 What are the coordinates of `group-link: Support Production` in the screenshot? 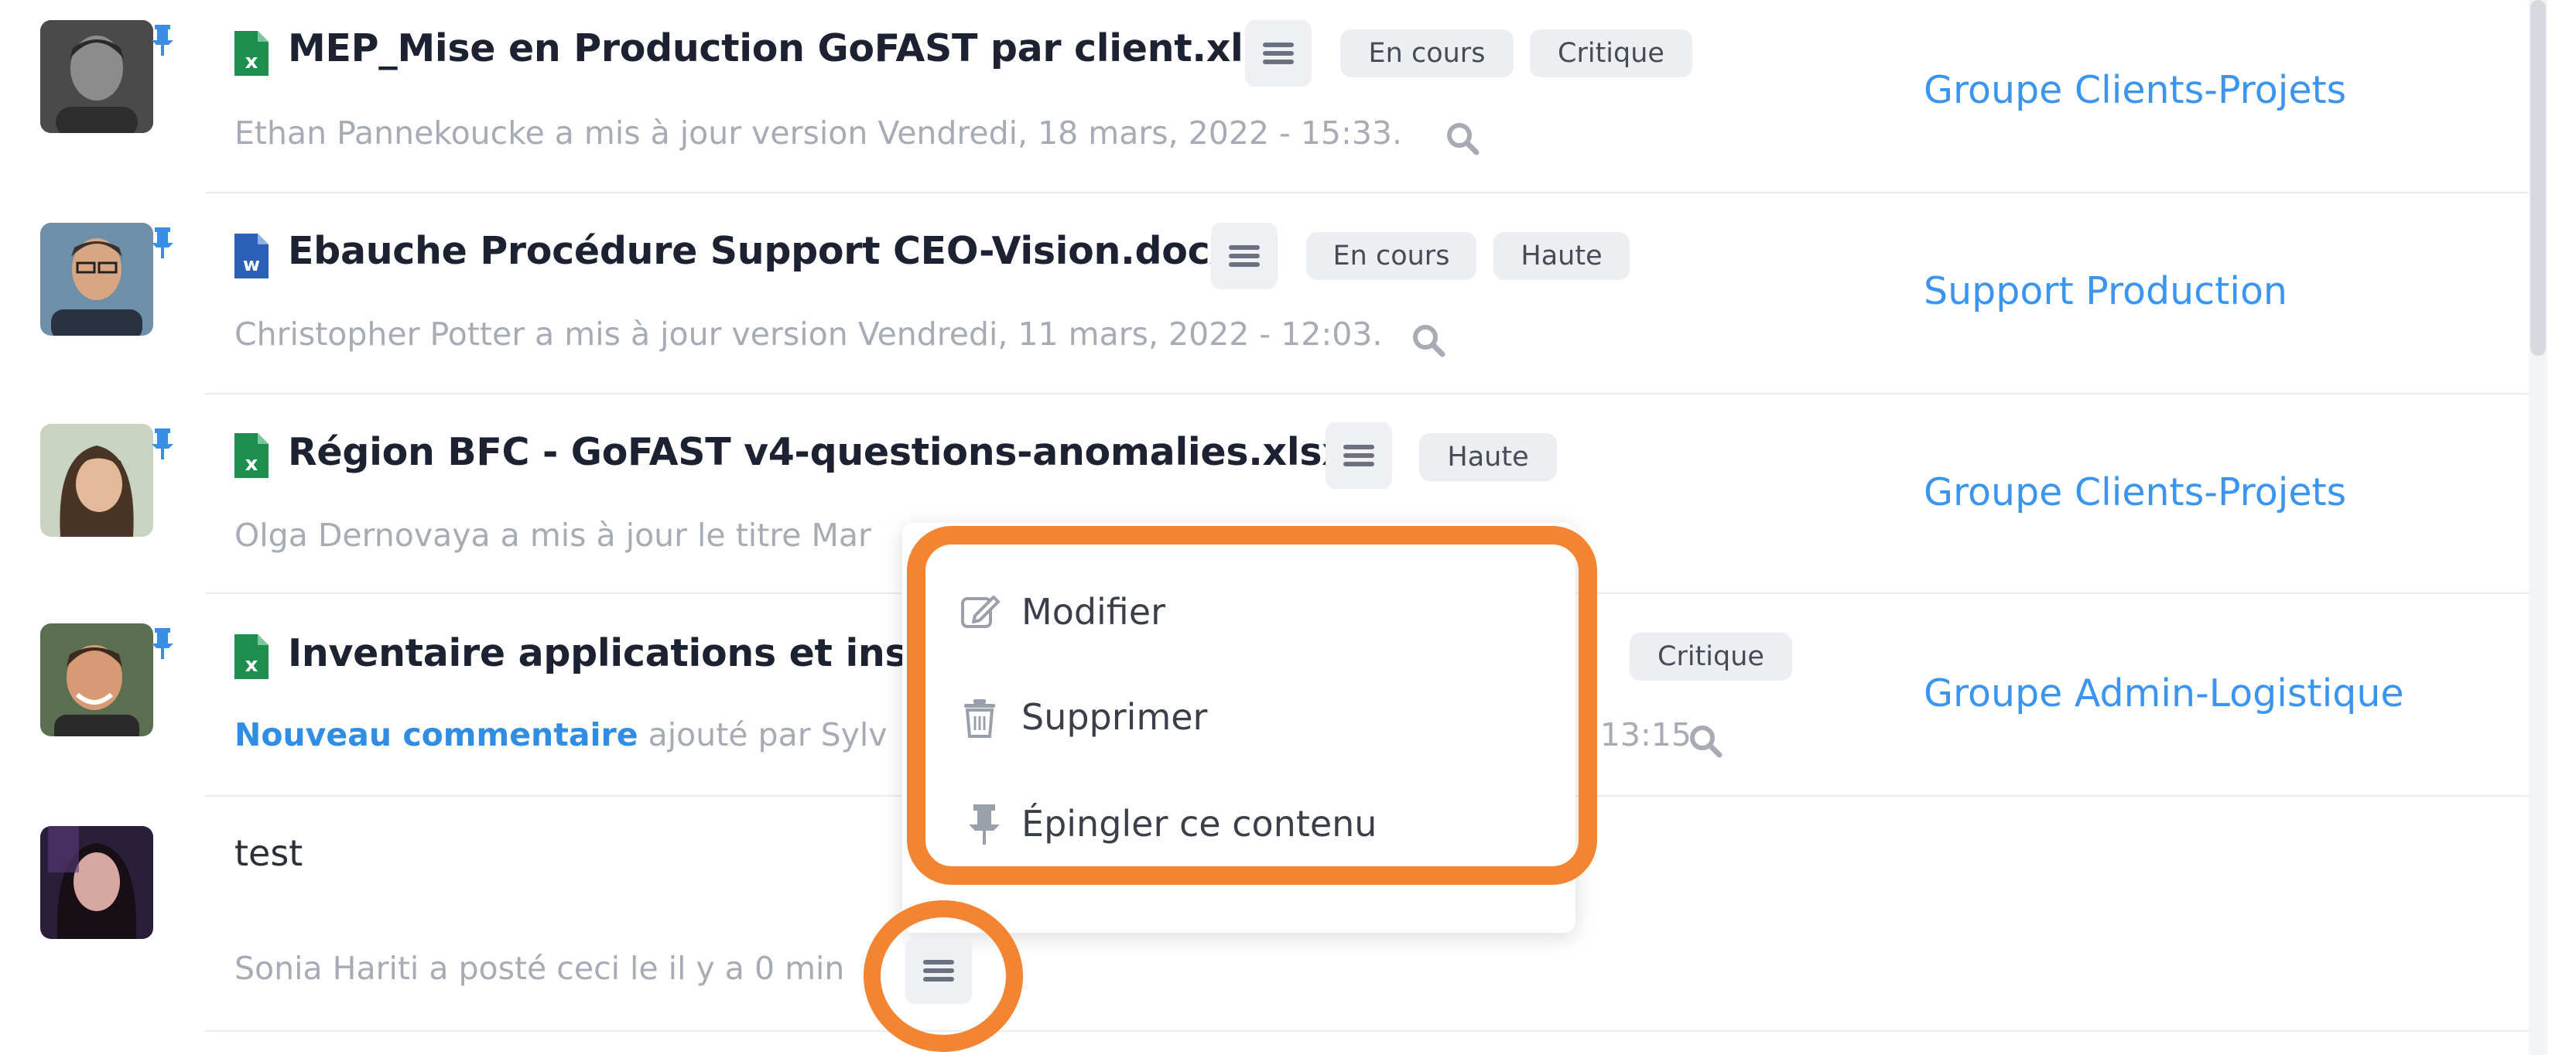 It's located at (2106, 291).